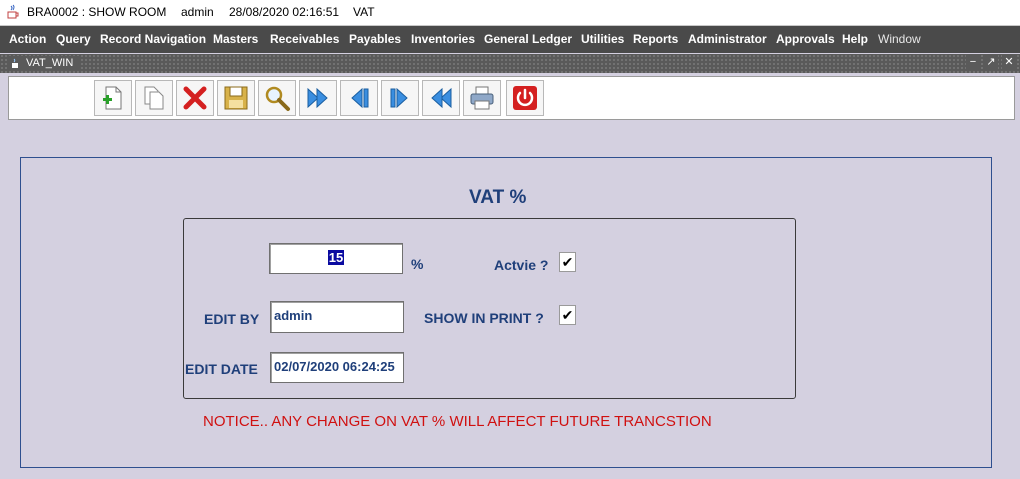 Image resolution: width=1020 pixels, height=479 pixels. I want to click on print-icon, so click(482, 98).